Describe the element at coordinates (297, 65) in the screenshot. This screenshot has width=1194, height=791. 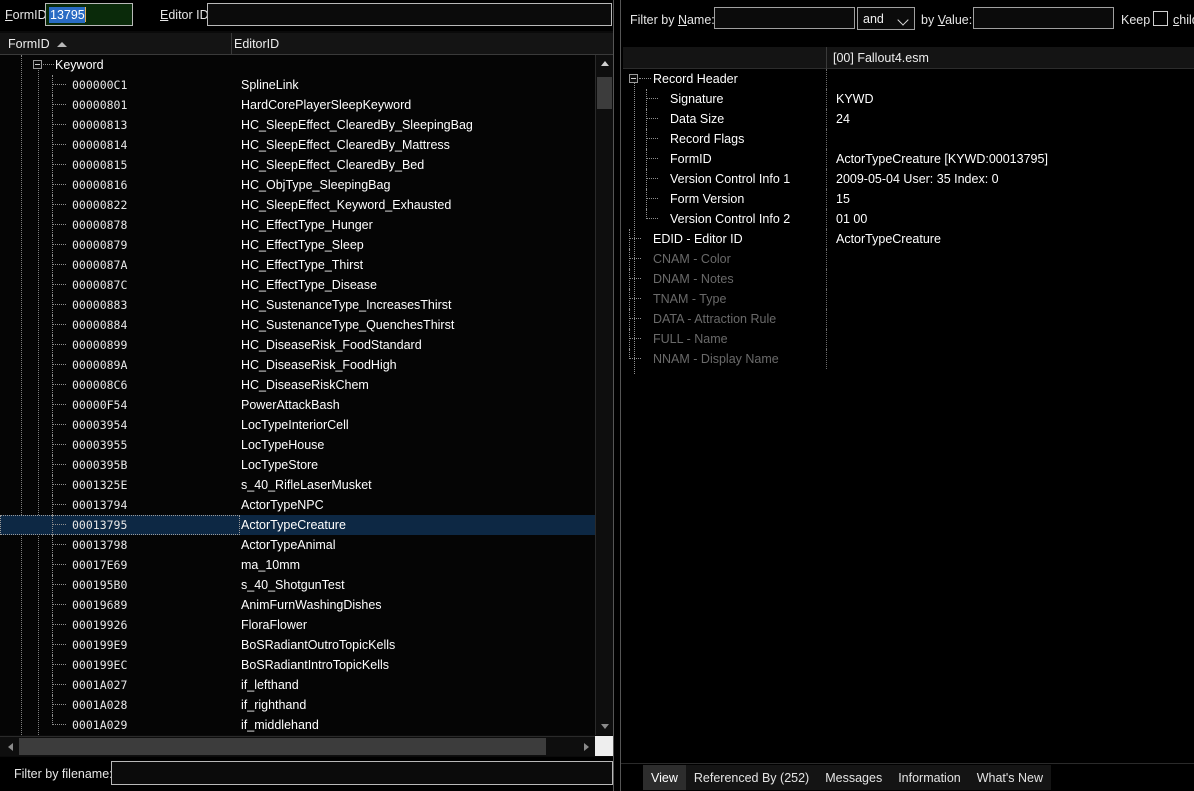
I see `tree-group-row: Keyword` at that location.